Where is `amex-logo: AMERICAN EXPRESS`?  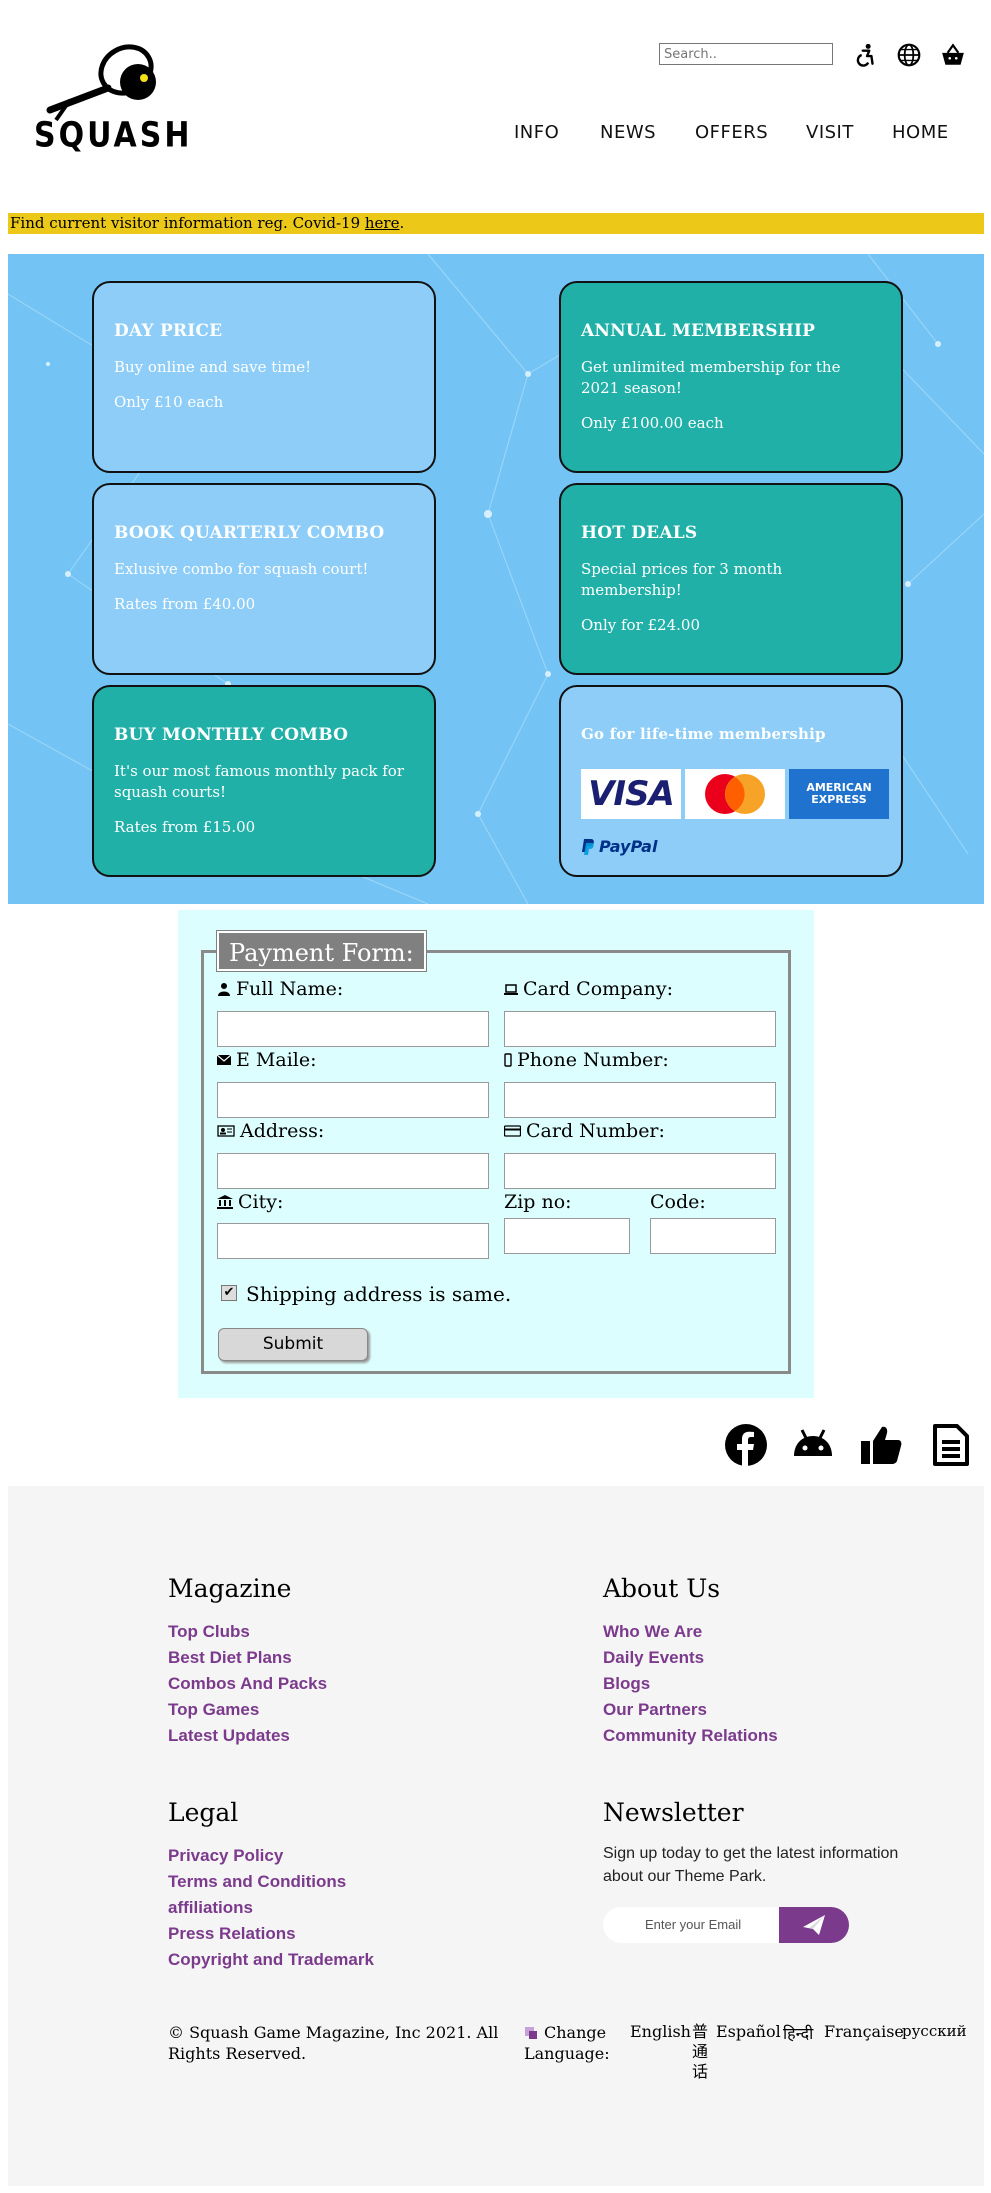
amex-logo: AMERICAN EXPRESS is located at coordinates (839, 794).